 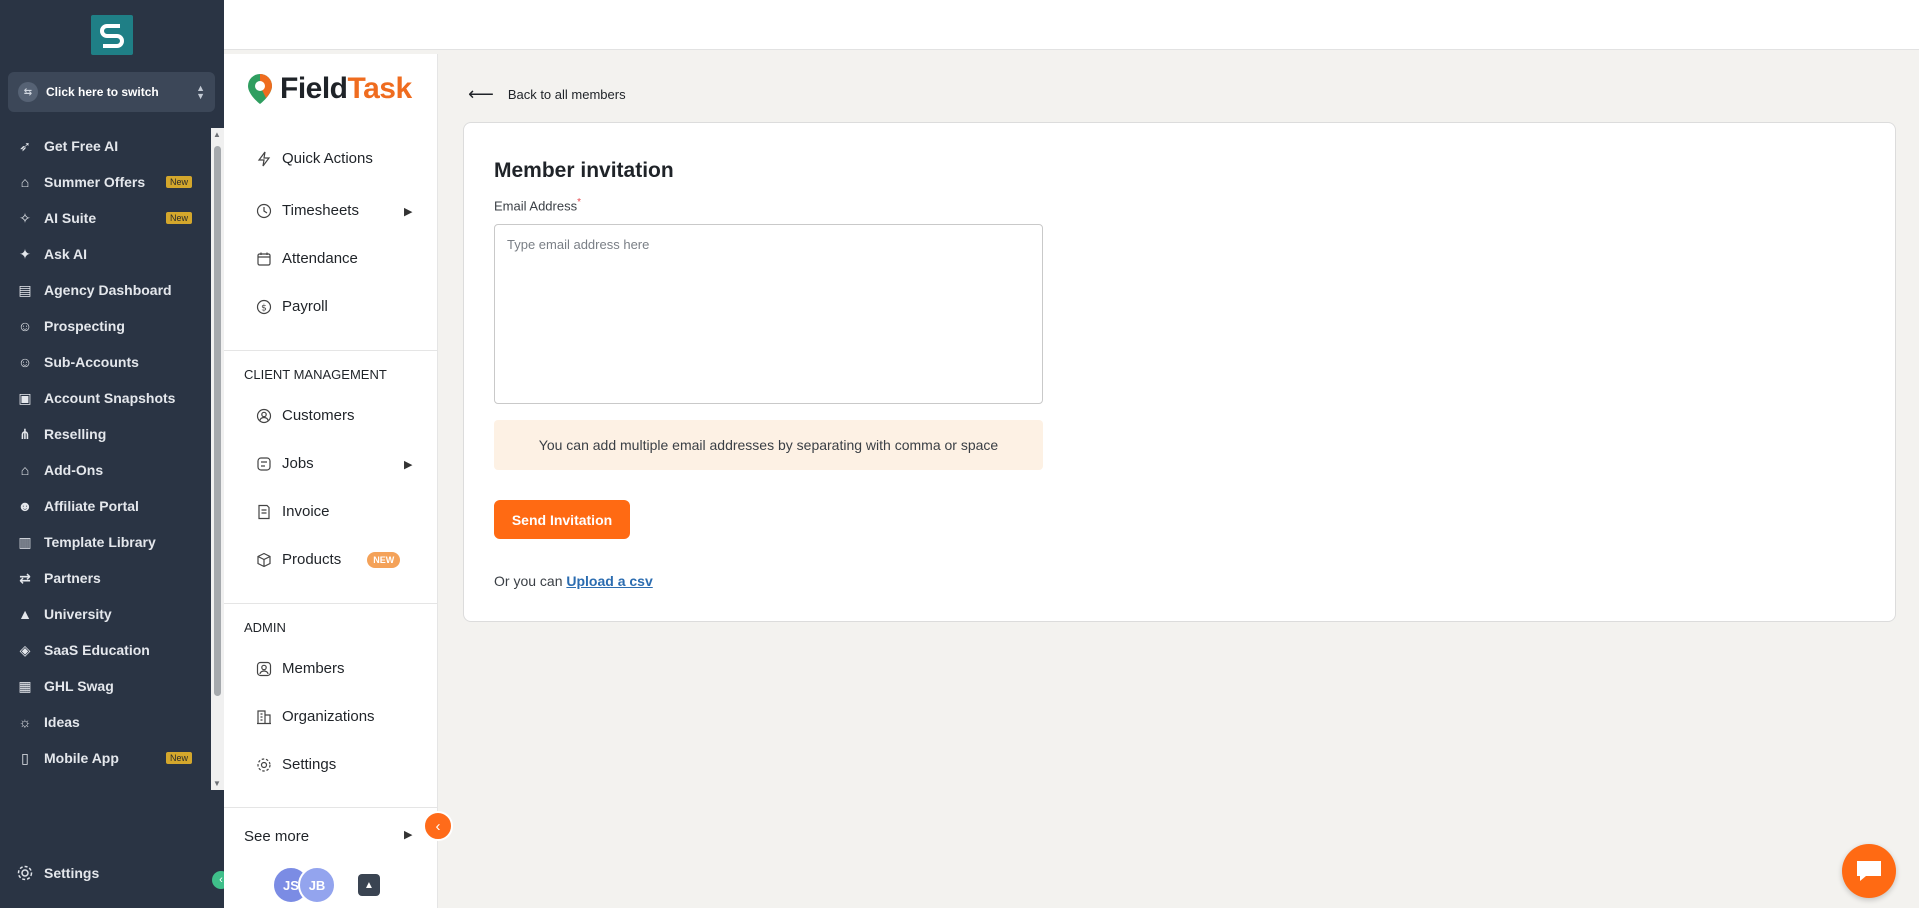 What do you see at coordinates (106, 290) in the screenshot?
I see `sidebar-item-agency-dashboard: ▤ Agency Dashboard` at bounding box center [106, 290].